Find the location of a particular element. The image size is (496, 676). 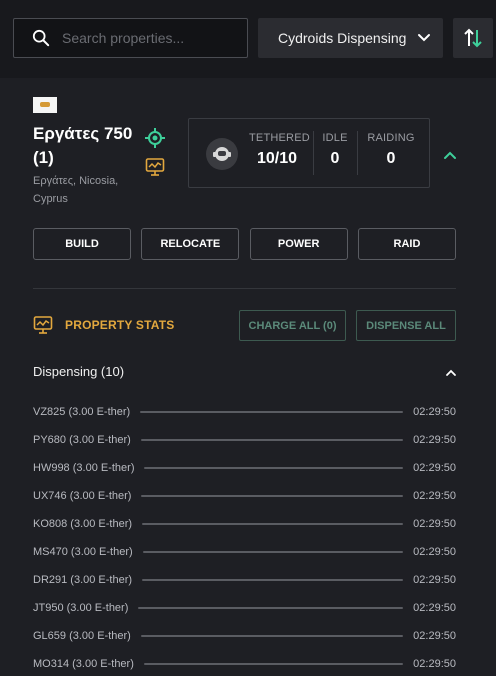

build-button: BUILD is located at coordinates (82, 244).